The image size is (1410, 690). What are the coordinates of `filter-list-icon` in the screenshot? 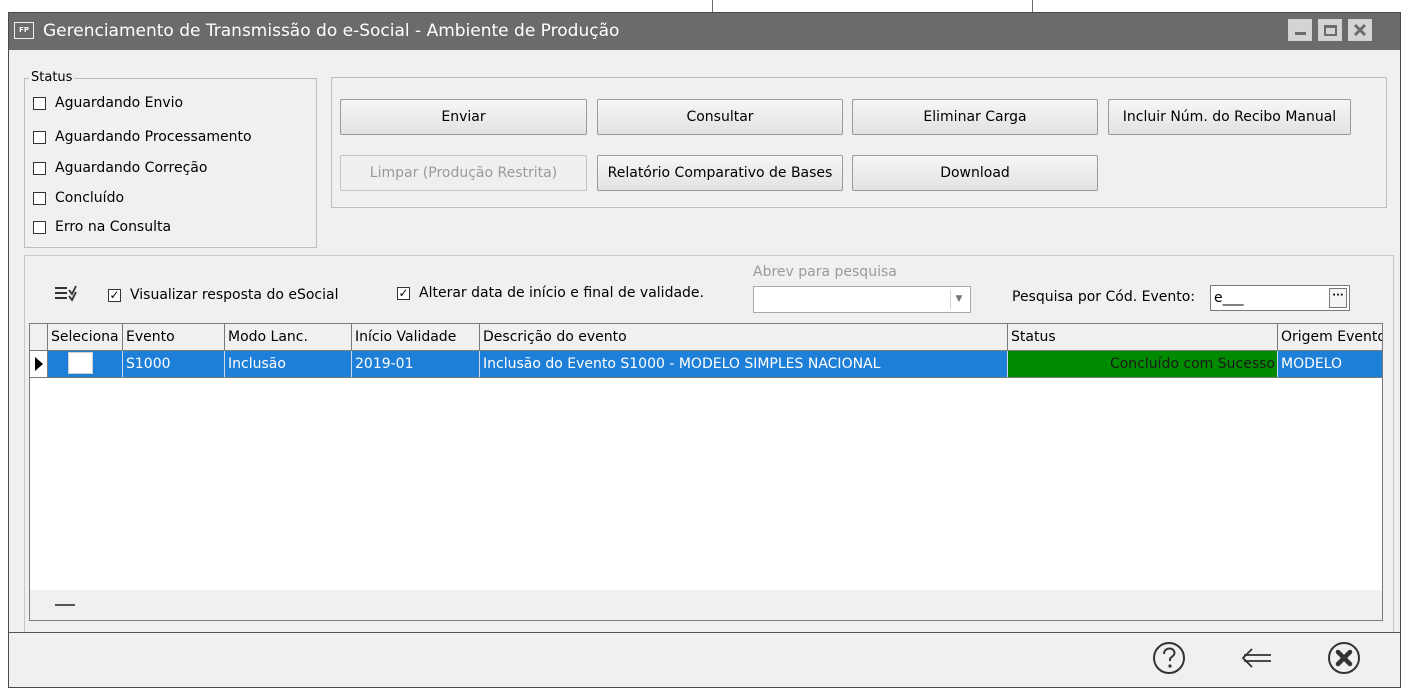 It's located at (65, 291).